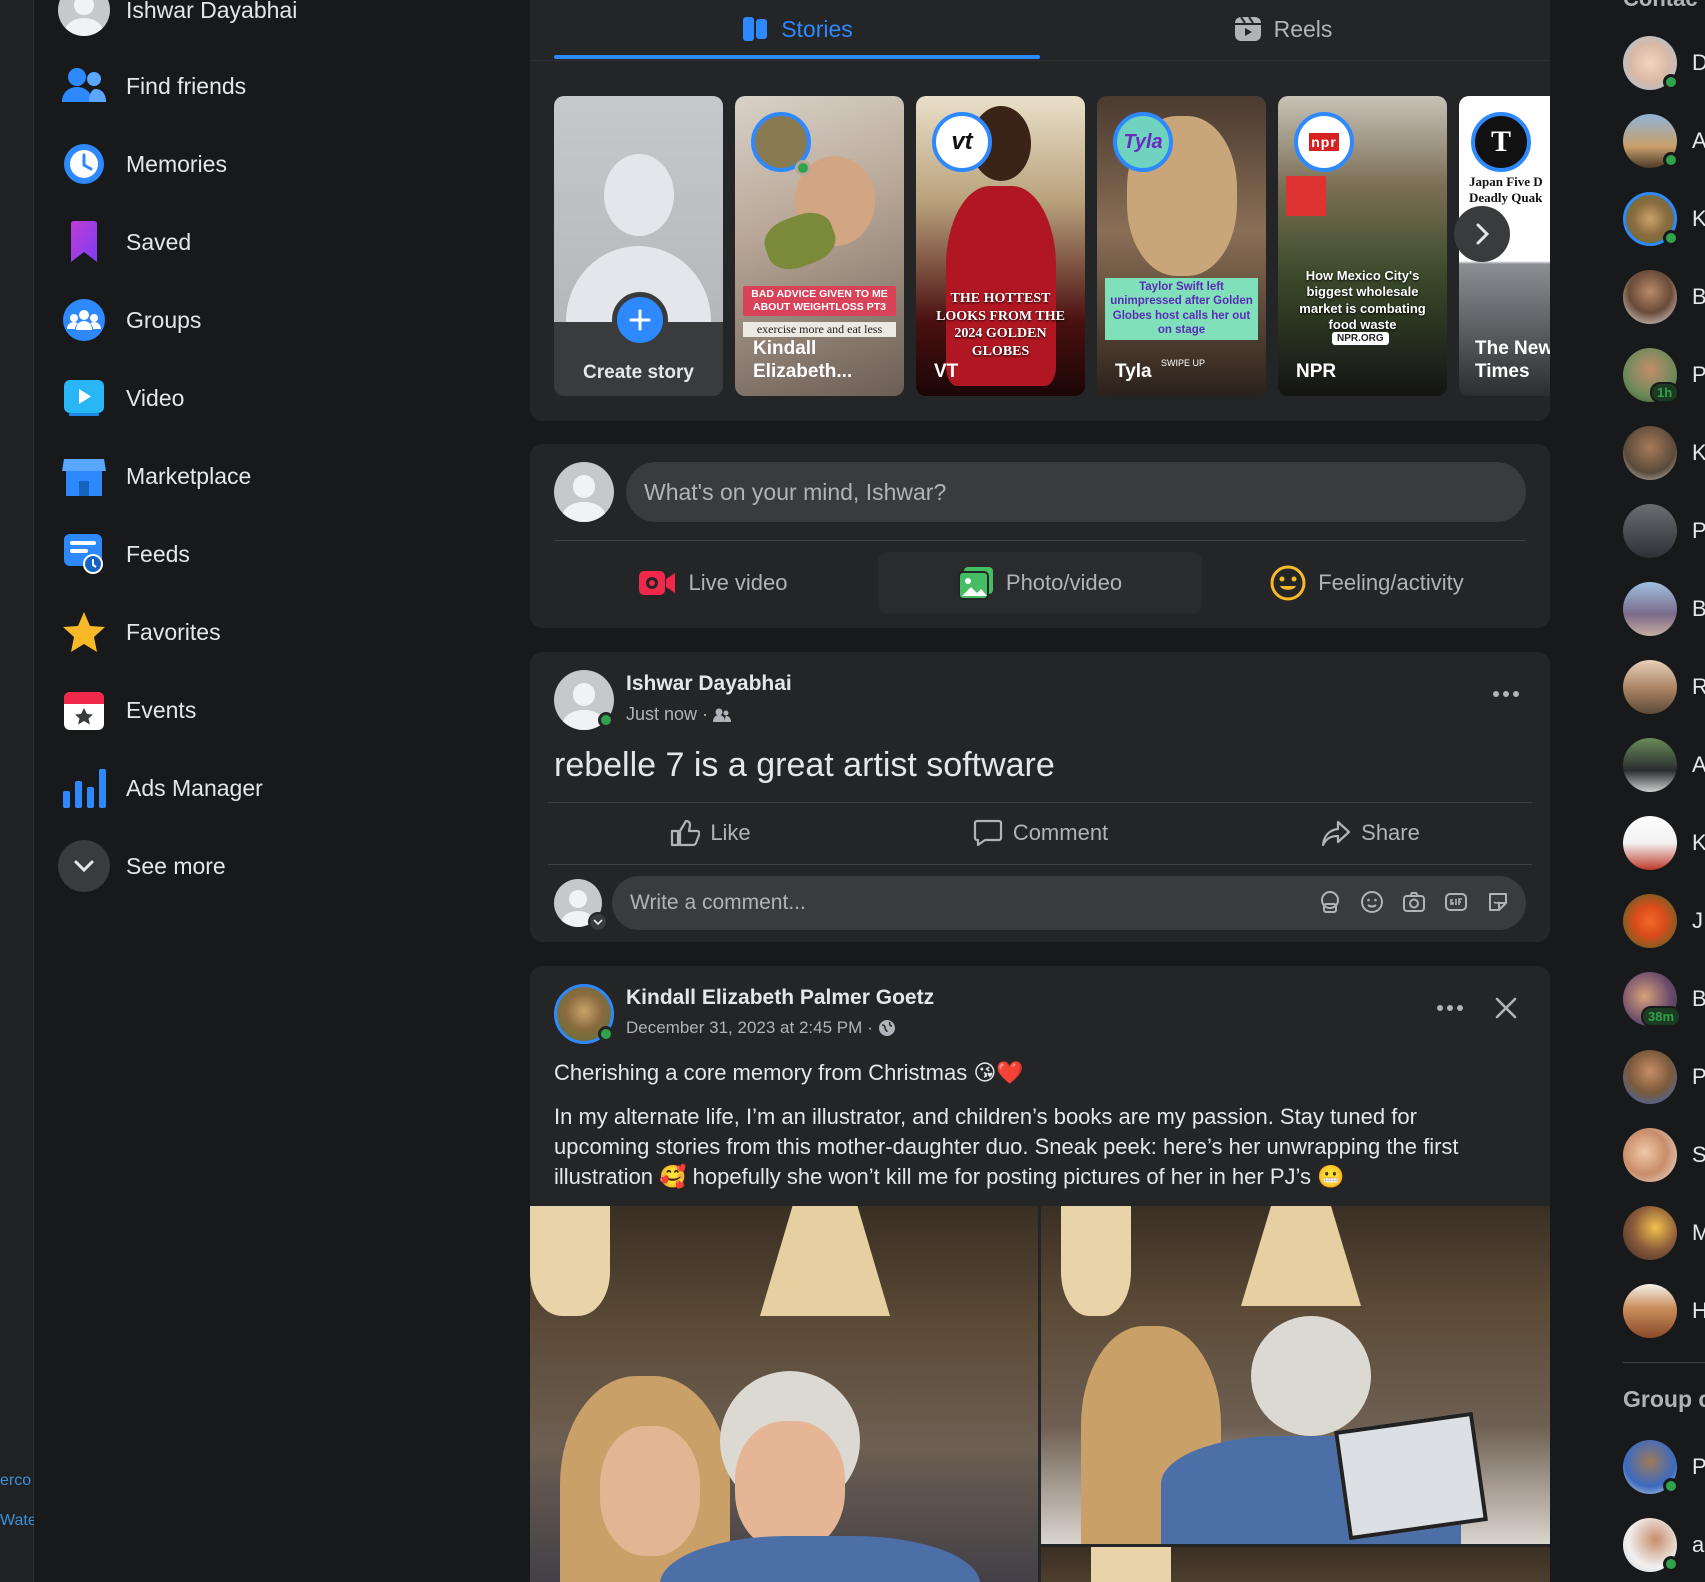 This screenshot has height=1582, width=1705. What do you see at coordinates (155, 397) in the screenshot?
I see `sidebar-item-label: Video` at bounding box center [155, 397].